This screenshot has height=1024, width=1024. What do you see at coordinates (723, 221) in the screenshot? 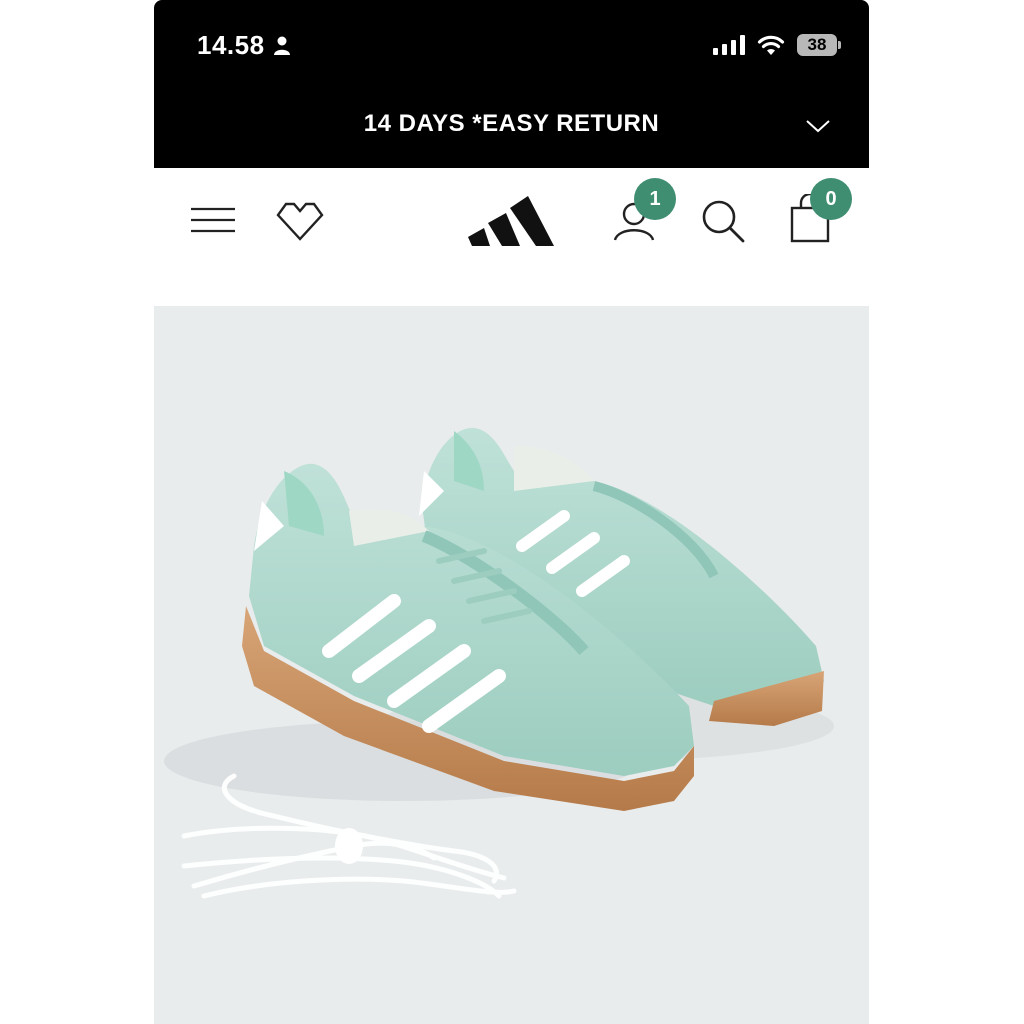
I see `search-icon` at bounding box center [723, 221].